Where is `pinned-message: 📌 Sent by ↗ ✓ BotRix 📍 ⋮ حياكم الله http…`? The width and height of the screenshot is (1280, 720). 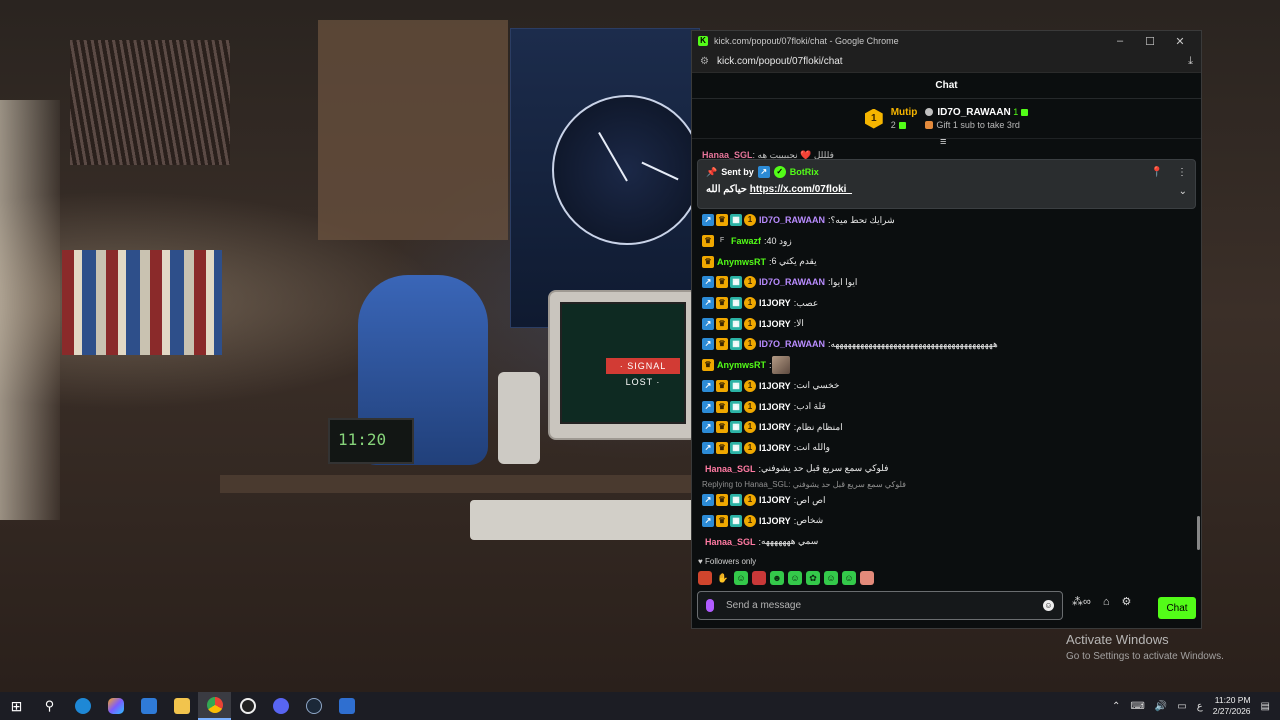
pinned-message: 📌 Sent by ↗ ✓ BotRix 📍 ⋮ حياكم الله http… is located at coordinates (946, 184).